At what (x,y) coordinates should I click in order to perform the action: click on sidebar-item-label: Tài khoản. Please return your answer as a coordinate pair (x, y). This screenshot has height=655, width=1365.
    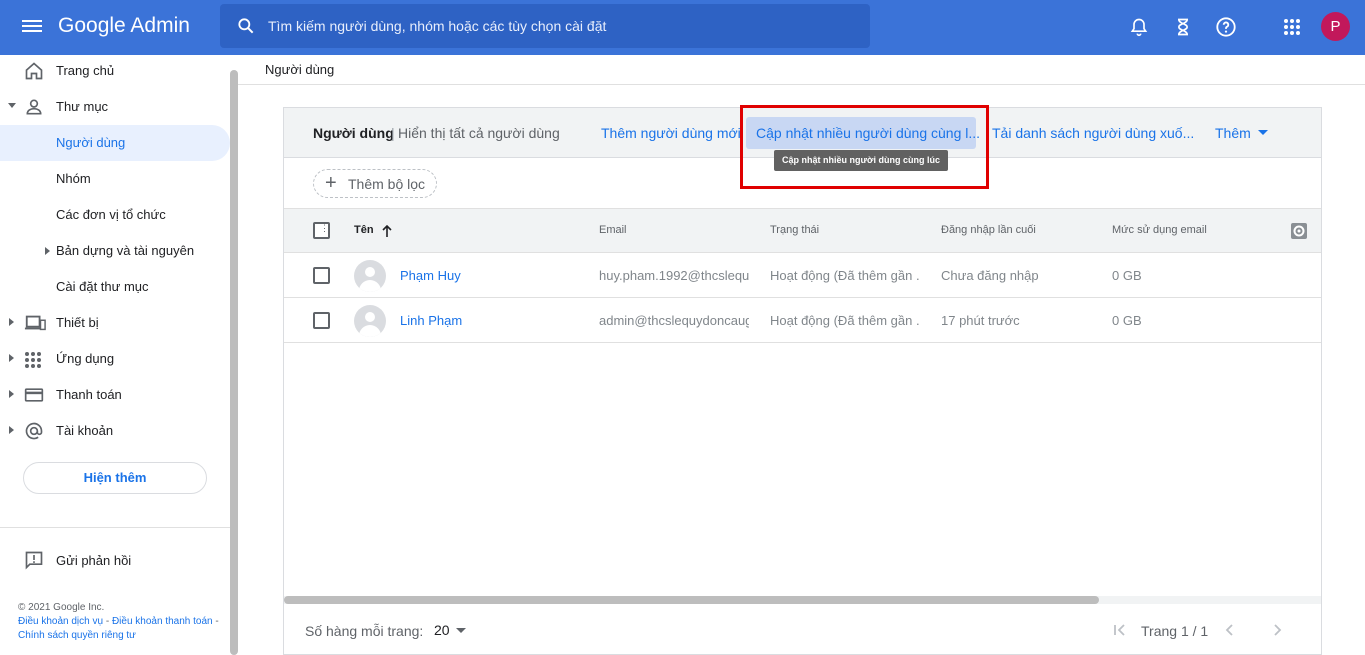
    Looking at the image, I should click on (85, 430).